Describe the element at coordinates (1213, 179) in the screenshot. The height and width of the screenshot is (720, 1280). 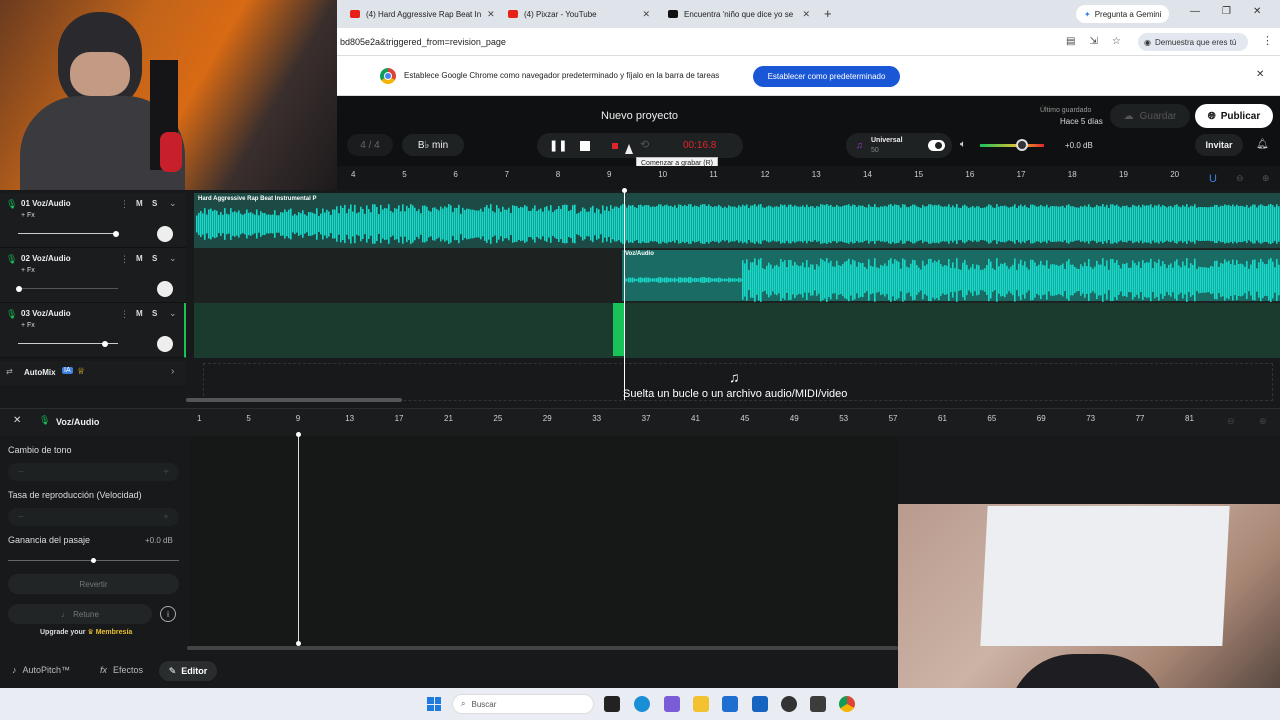
I see `magnet-icon: U` at that location.